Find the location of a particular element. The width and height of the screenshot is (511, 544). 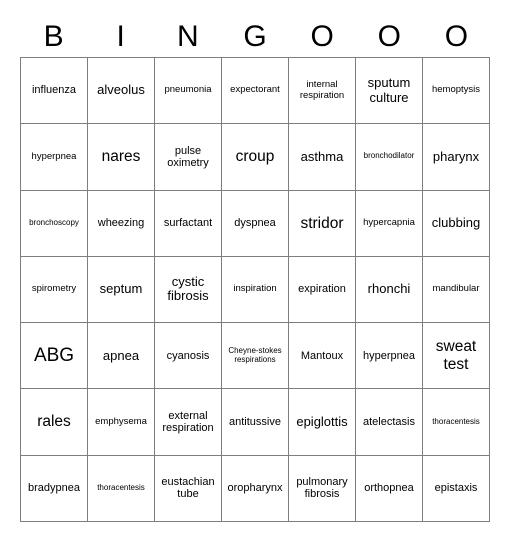

bingo-header-letter: G is located at coordinates (255, 36).